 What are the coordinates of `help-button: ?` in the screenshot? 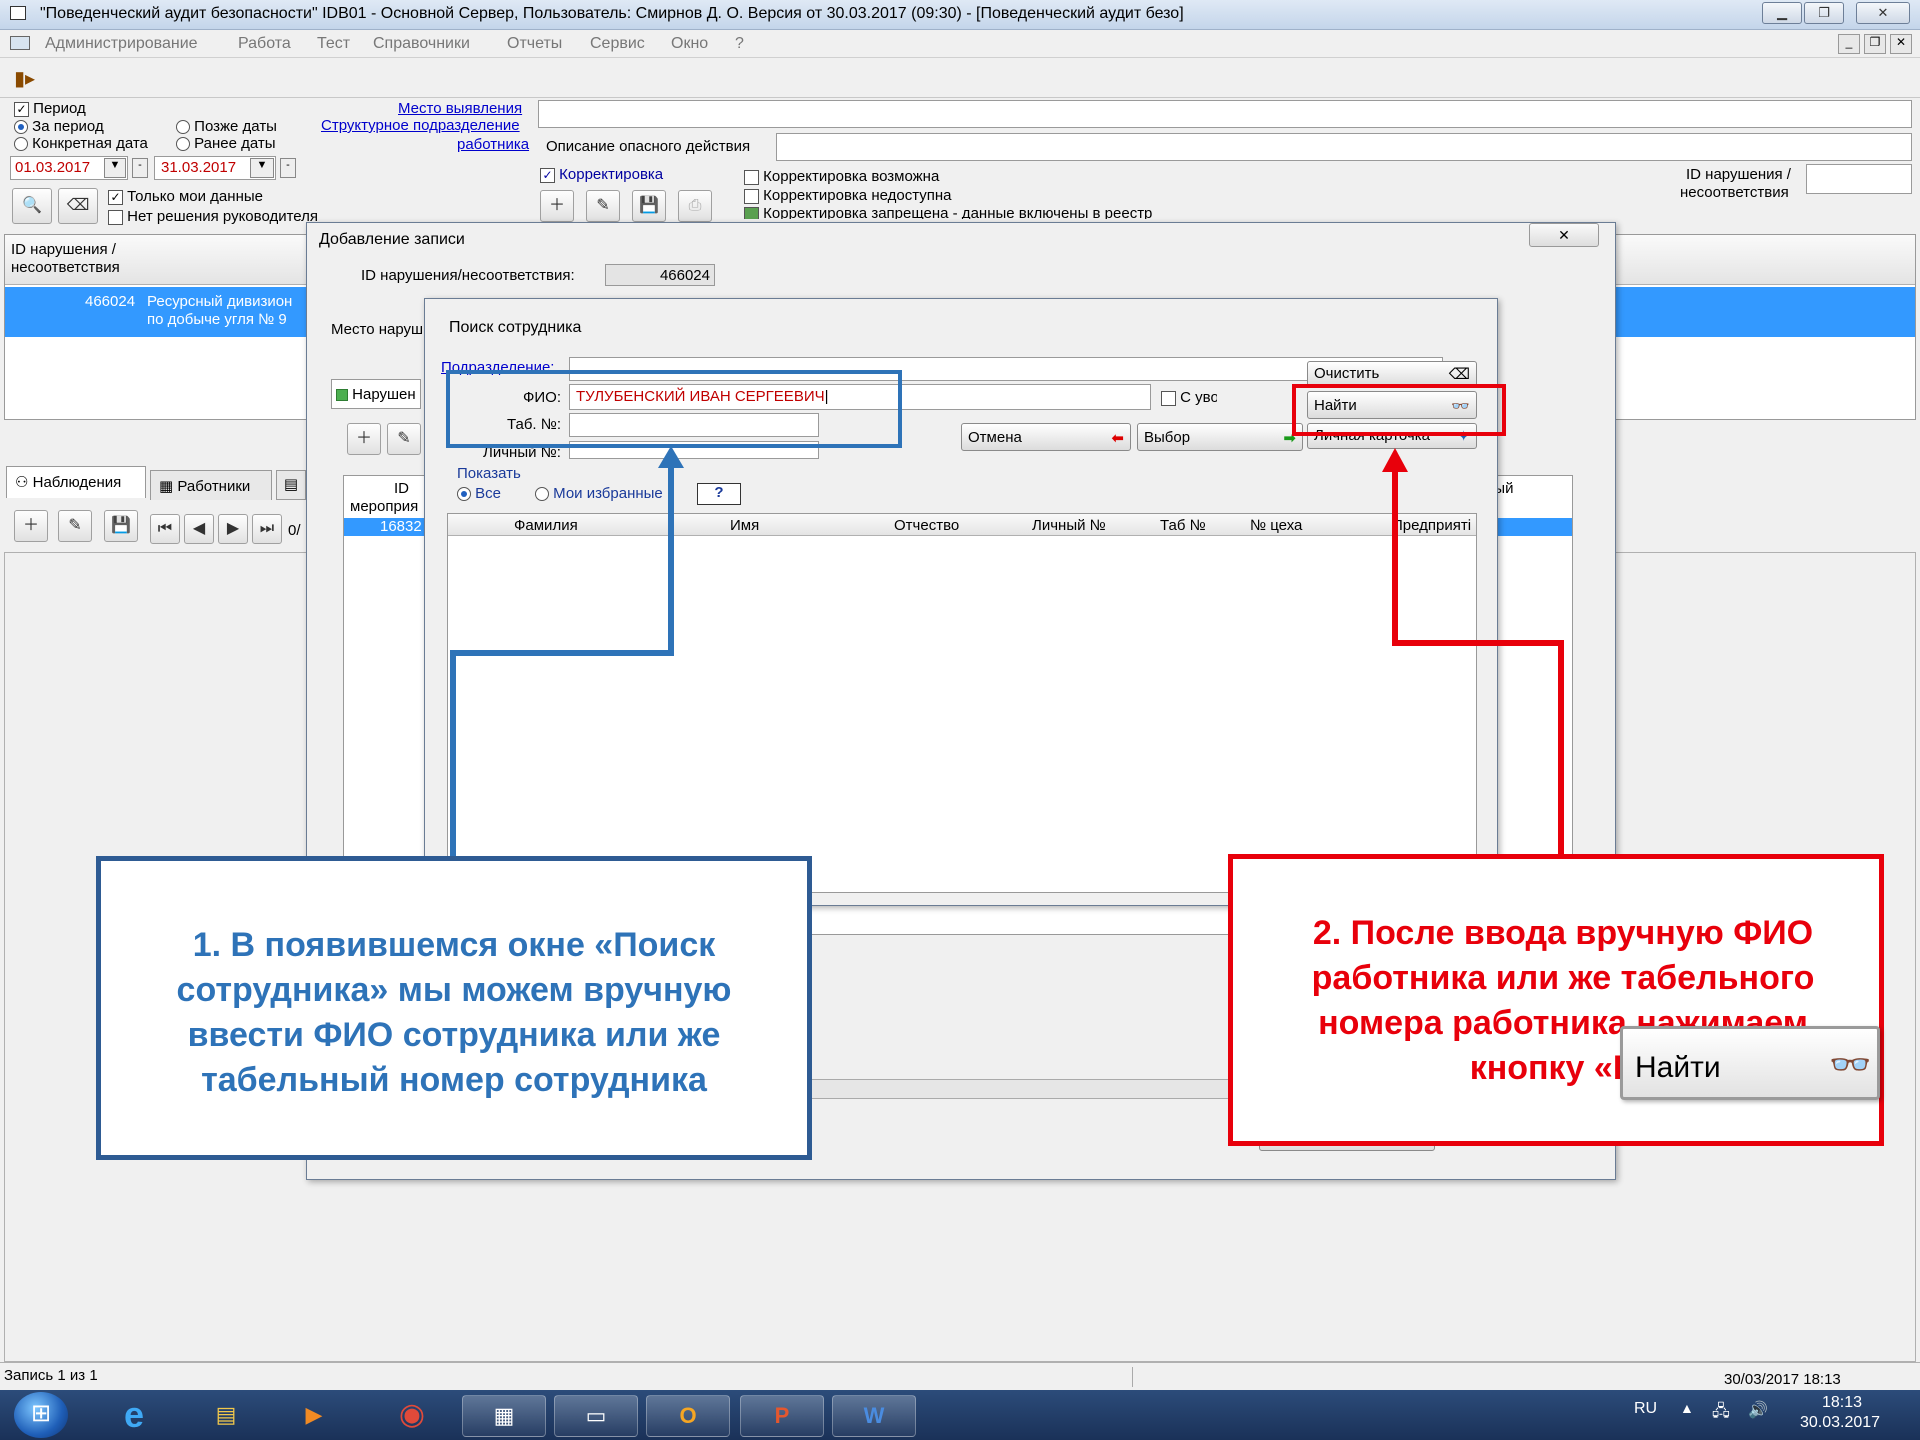 It's located at (719, 494).